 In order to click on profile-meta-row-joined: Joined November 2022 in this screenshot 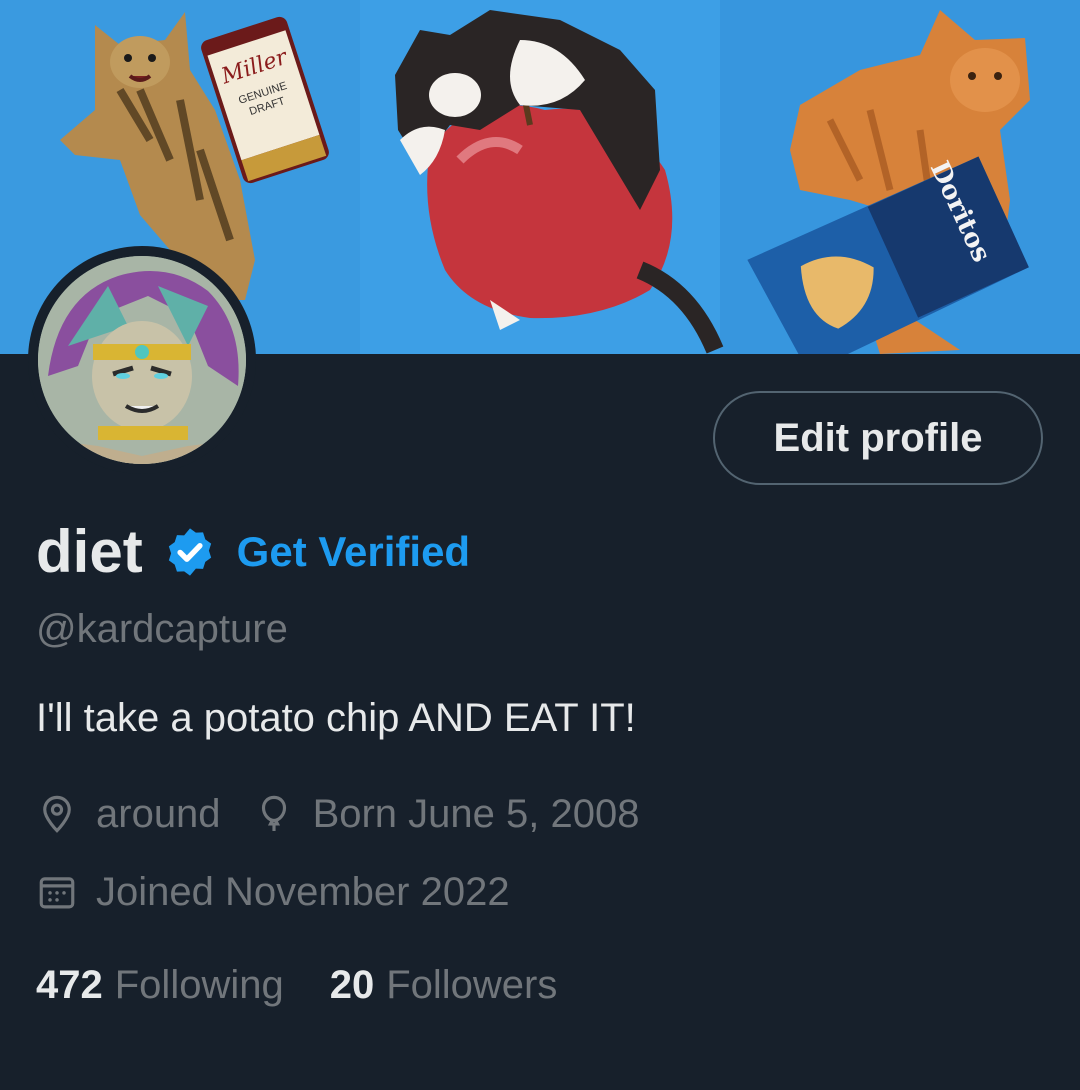, I will do `click(273, 892)`.